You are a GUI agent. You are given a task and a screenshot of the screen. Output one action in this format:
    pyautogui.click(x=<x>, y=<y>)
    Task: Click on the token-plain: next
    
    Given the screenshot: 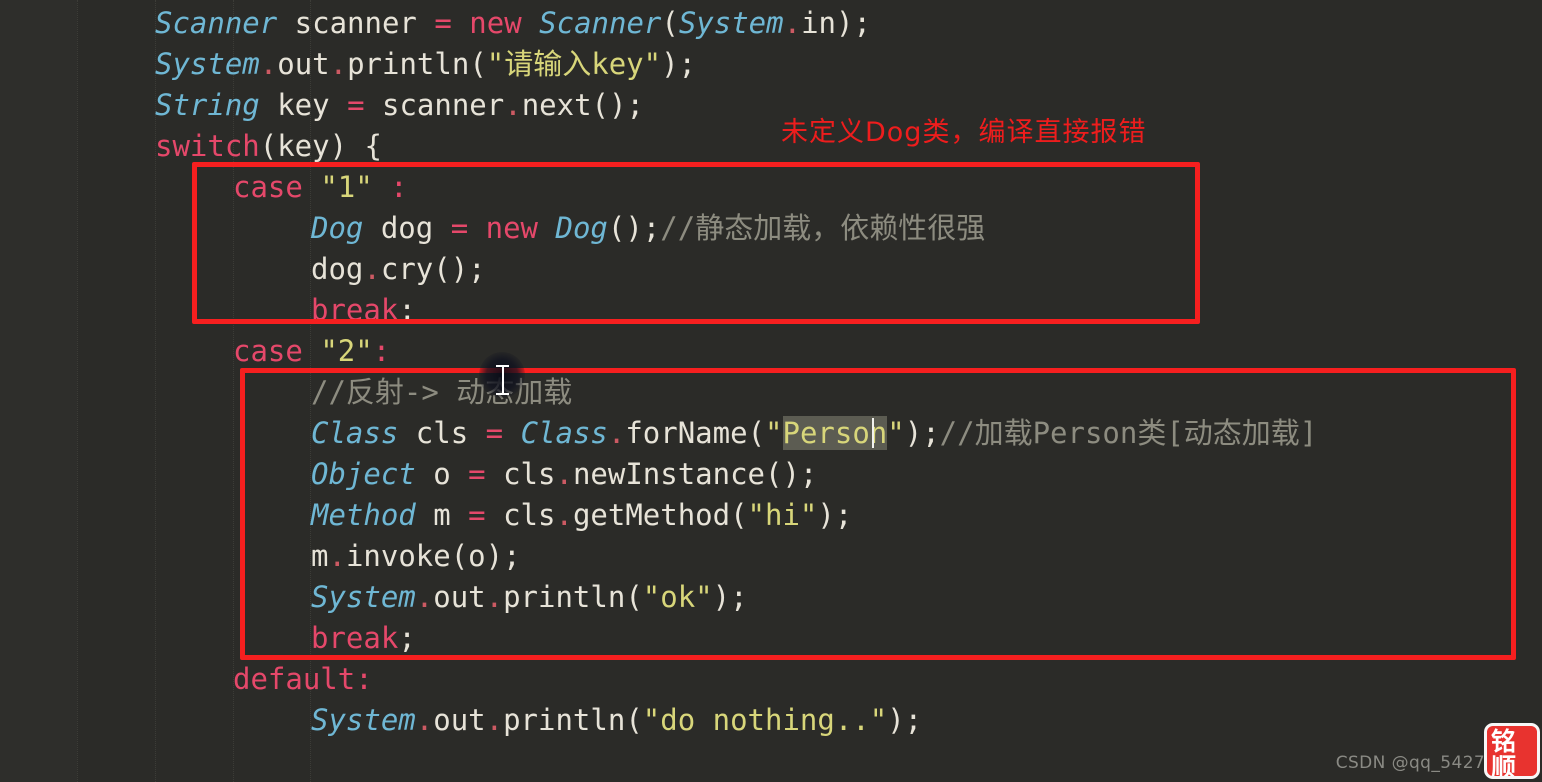 What is the action you would take?
    pyautogui.click(x=556, y=105)
    